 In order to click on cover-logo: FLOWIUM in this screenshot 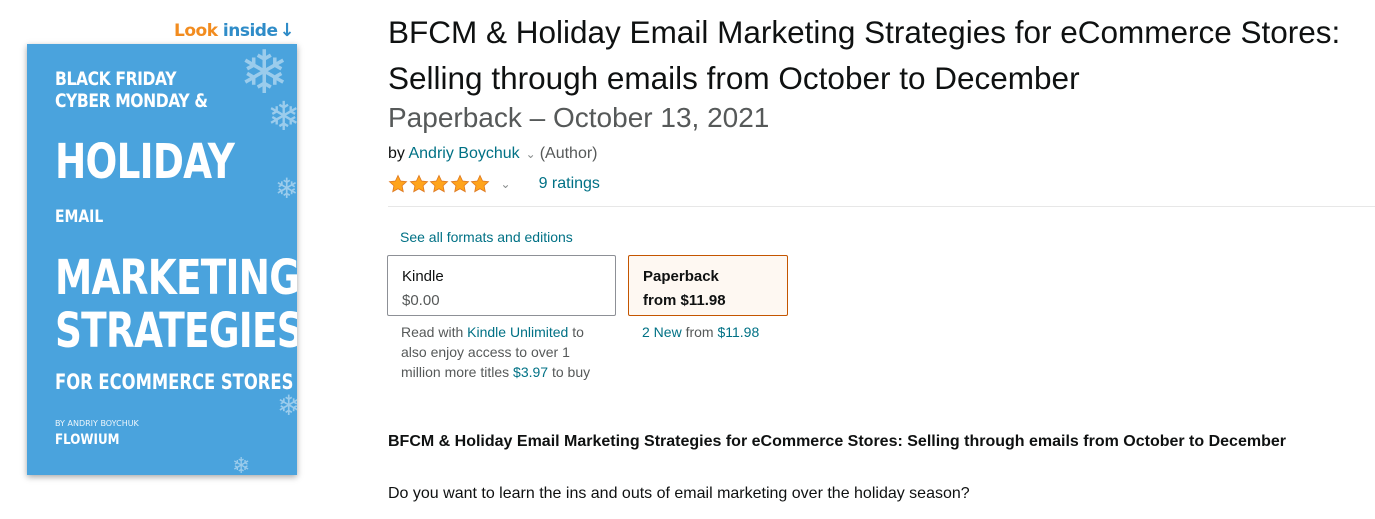, I will do `click(87, 440)`.